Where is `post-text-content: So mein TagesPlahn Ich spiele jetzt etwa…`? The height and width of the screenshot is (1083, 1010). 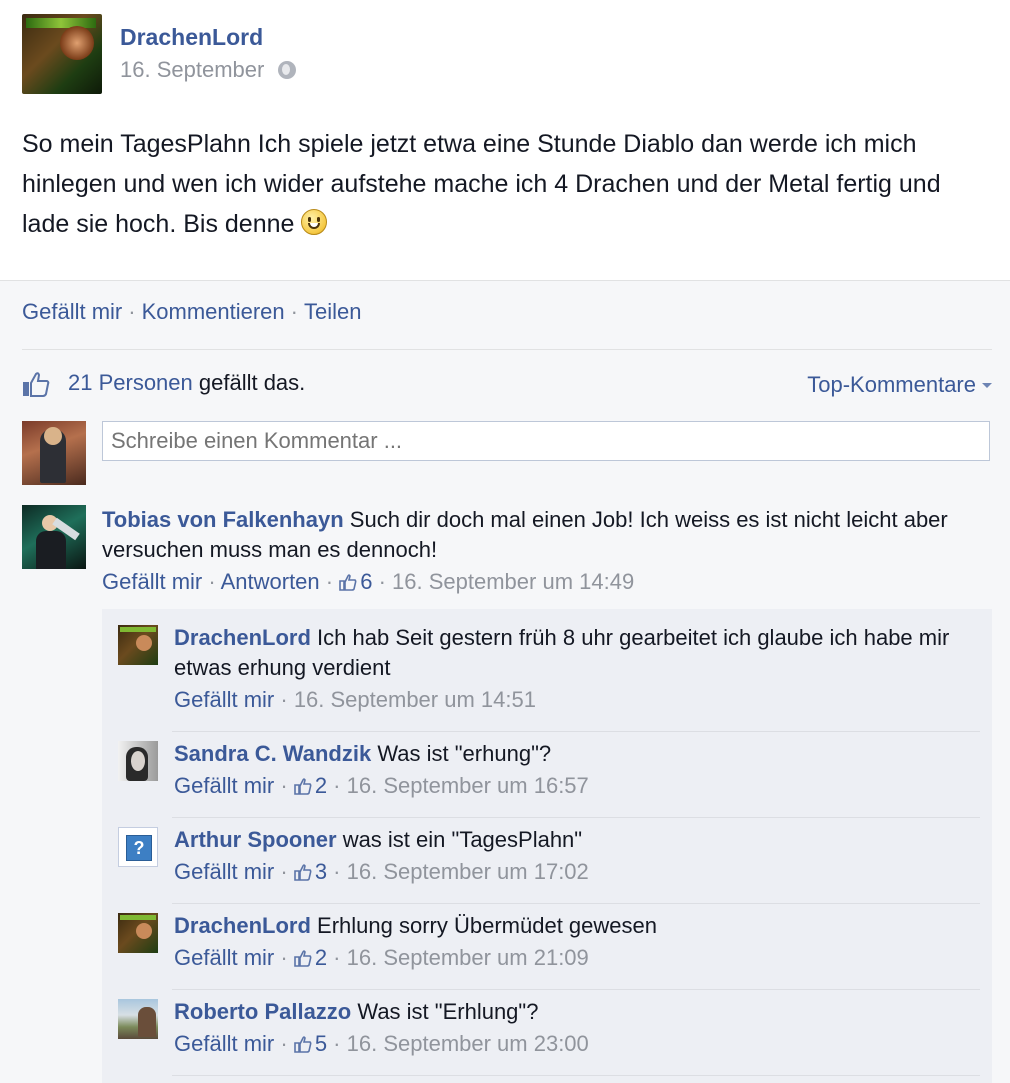
post-text-content: So mein TagesPlahn Ich spiele jetzt etwa… is located at coordinates (481, 184).